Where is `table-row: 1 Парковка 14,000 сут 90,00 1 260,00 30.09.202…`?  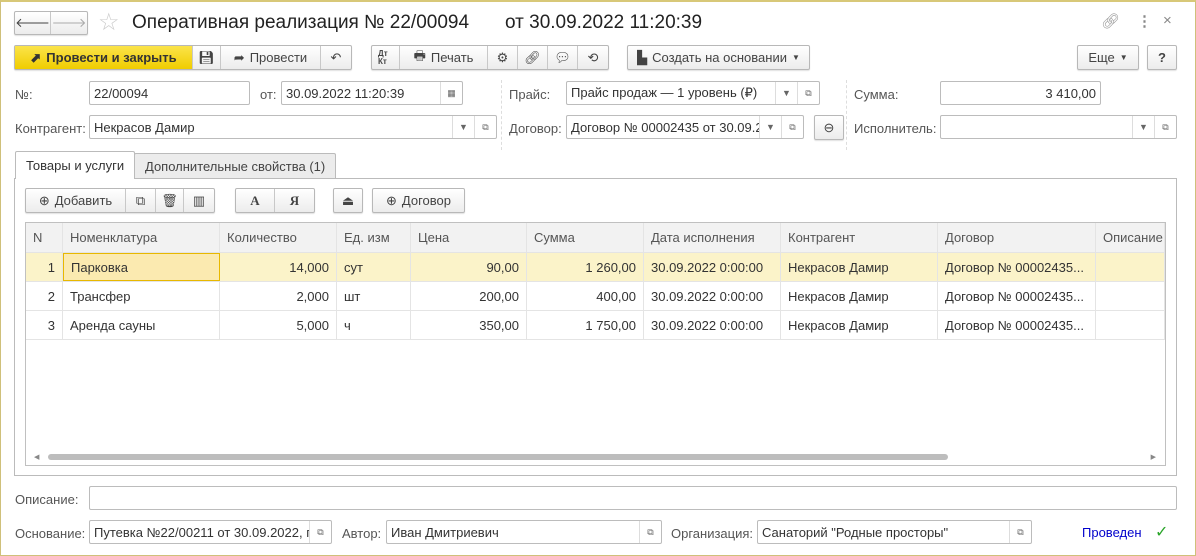 table-row: 1 Парковка 14,000 сут 90,00 1 260,00 30.09.202… is located at coordinates (595, 267).